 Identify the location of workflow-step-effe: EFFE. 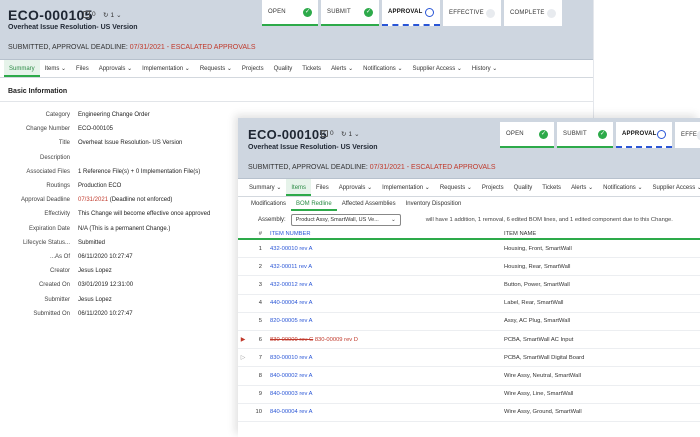
(687, 135).